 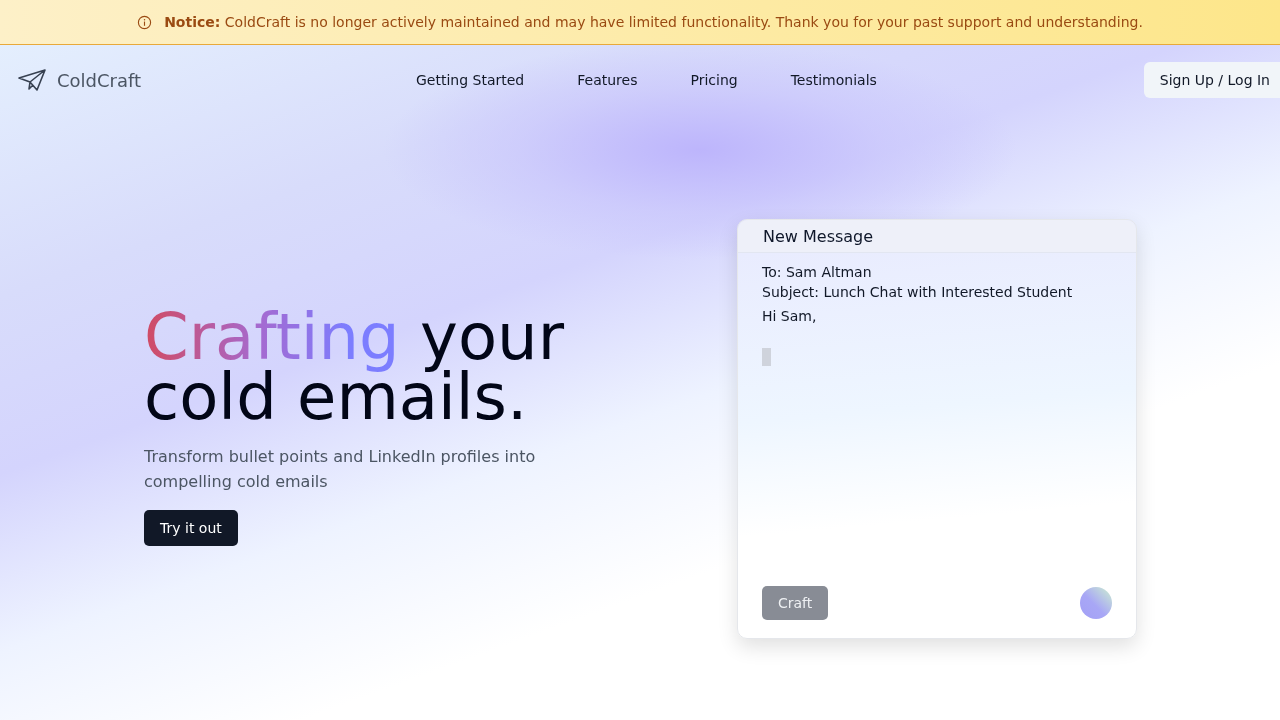 I want to click on paper-plane-icon, so click(x=32, y=80).